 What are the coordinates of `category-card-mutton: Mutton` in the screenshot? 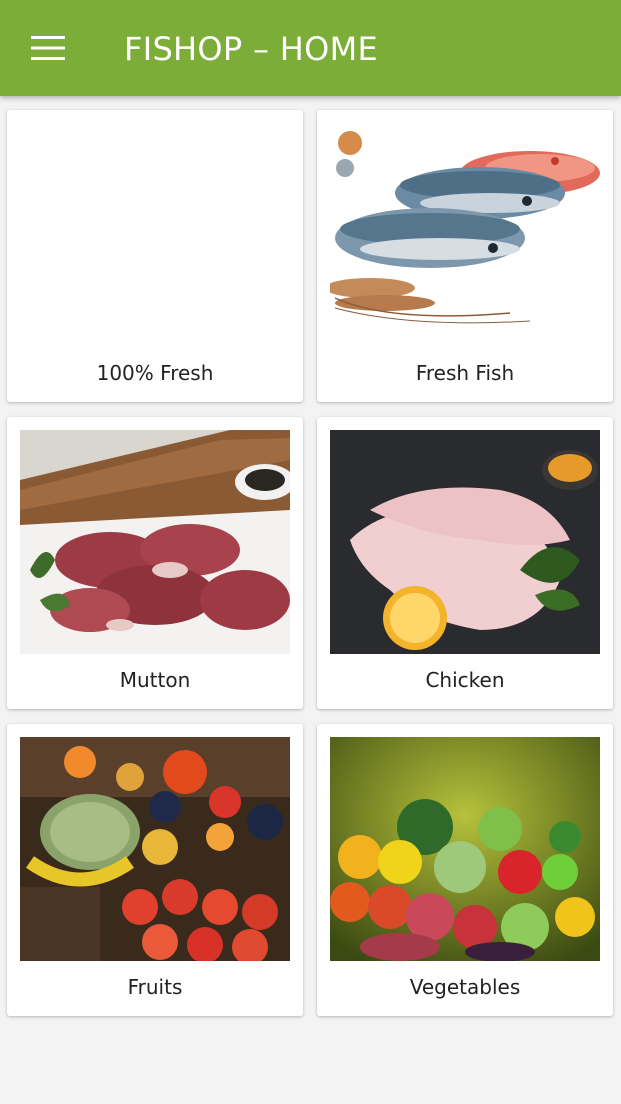 It's located at (155, 563).